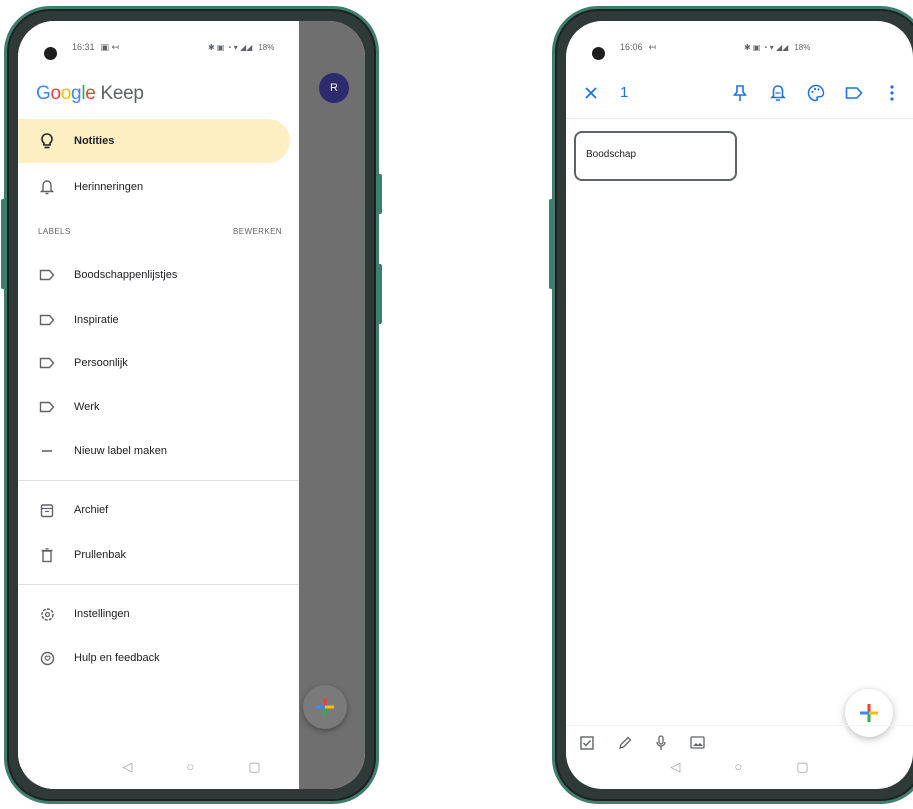 The height and width of the screenshot is (809, 913). I want to click on label-name: Werk, so click(87, 407).